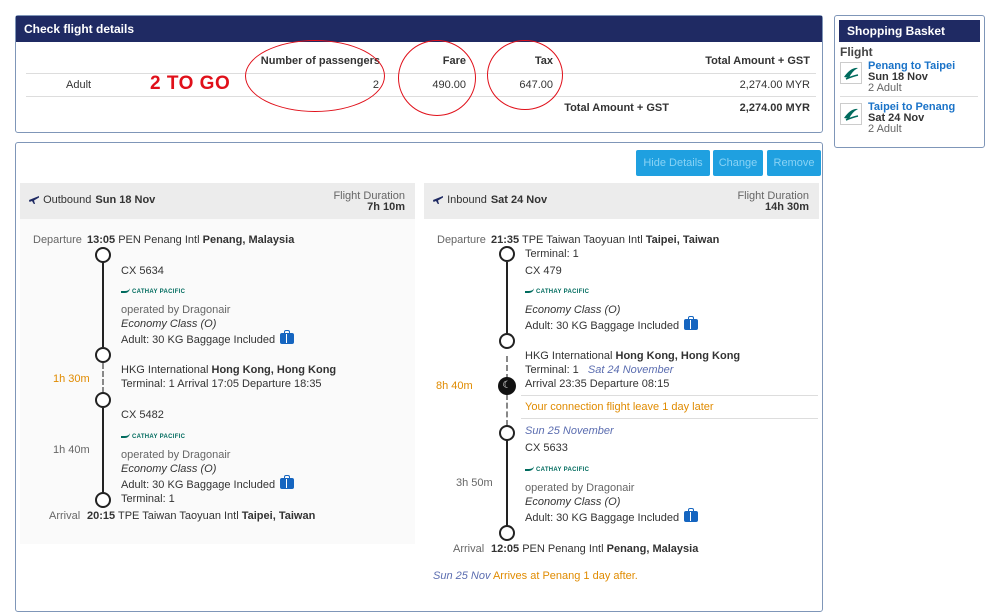 The height and width of the screenshot is (612, 1000). Describe the element at coordinates (757, 61) in the screenshot. I see `header-total: Total Amount + GST` at that location.